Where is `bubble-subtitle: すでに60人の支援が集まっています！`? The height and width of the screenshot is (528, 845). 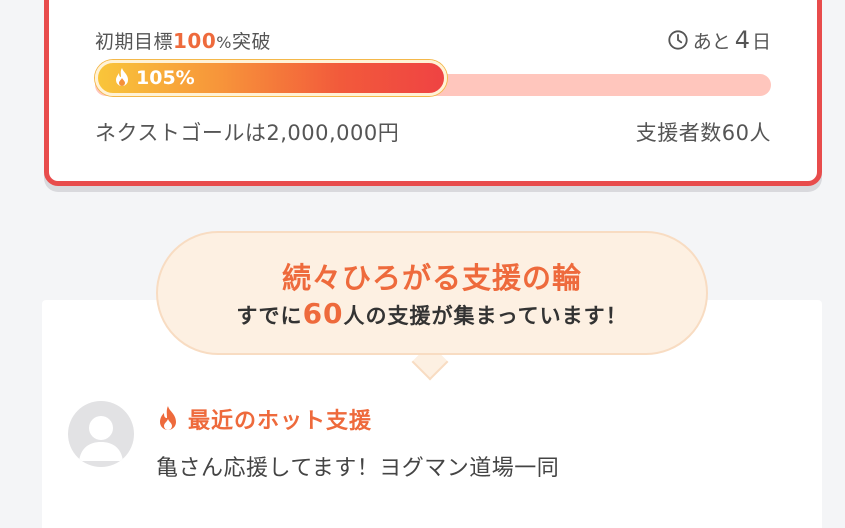 bubble-subtitle: すでに60人の支援が集まっています！ is located at coordinates (432, 313).